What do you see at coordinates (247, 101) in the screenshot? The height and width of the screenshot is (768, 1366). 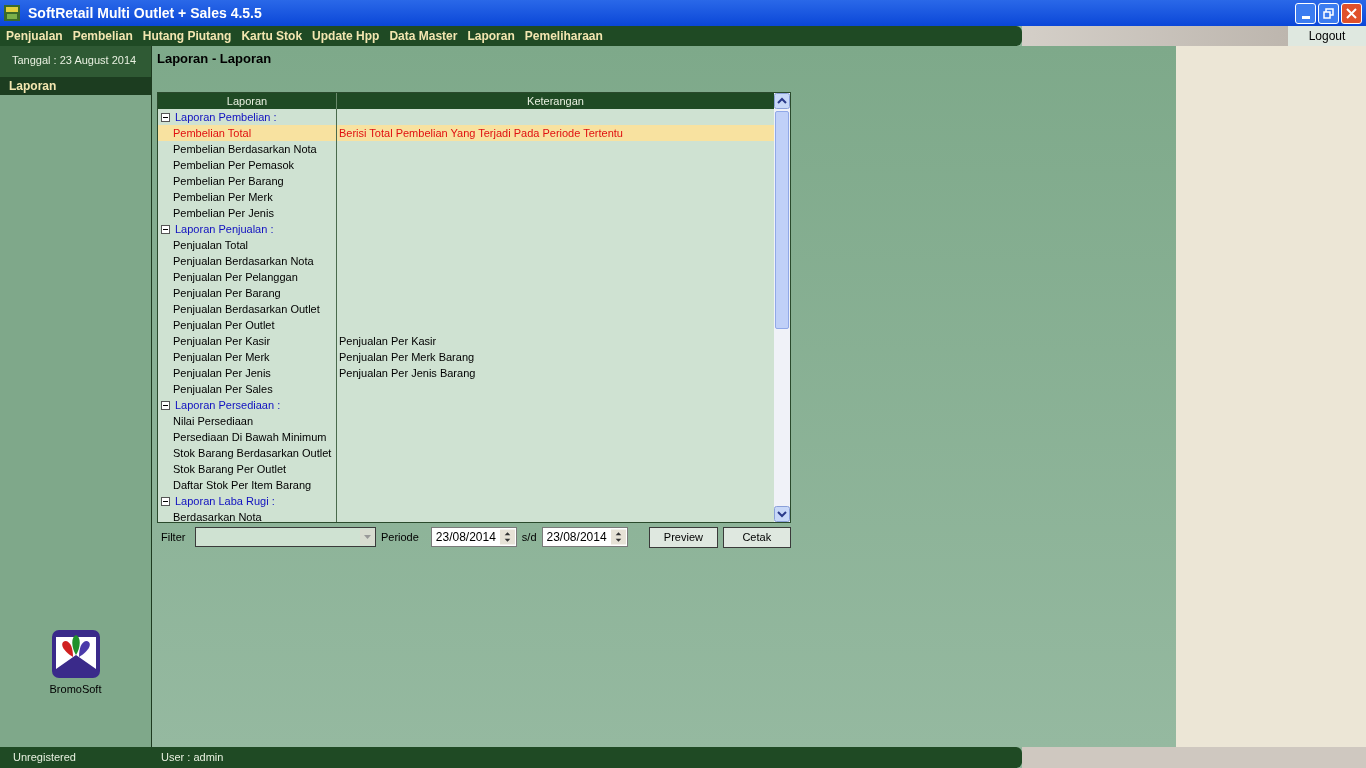 I see `column-header: Laporan` at bounding box center [247, 101].